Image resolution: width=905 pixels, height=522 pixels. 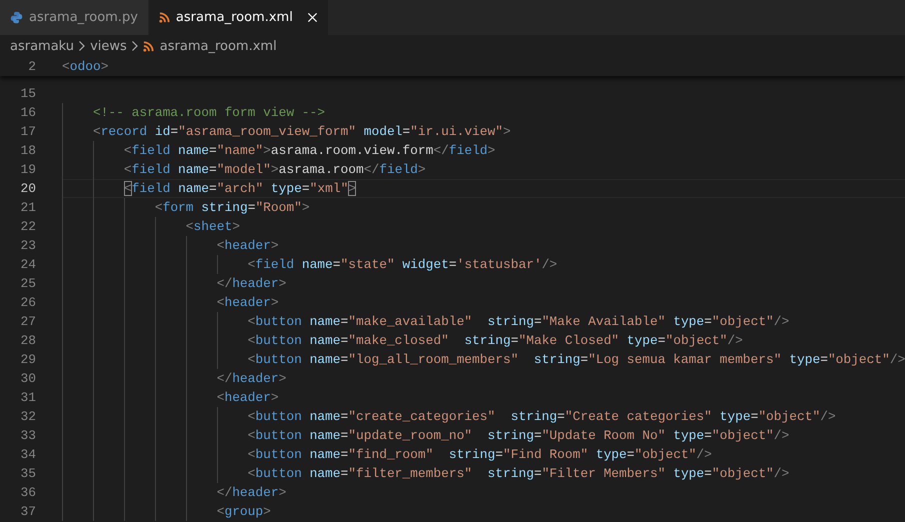 I want to click on line-number: 33, so click(x=28, y=436).